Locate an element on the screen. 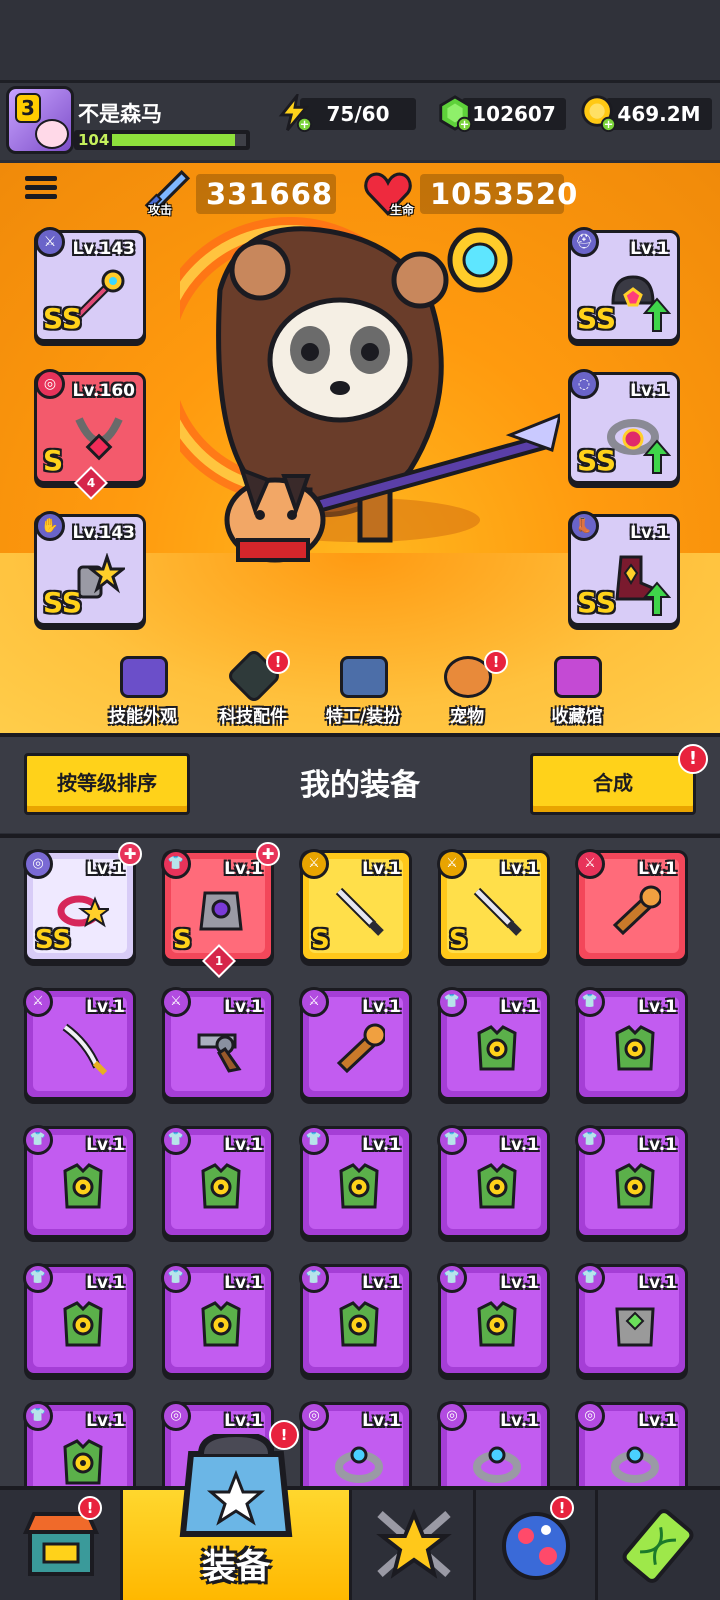 The image size is (720, 1600). shortcut-collection: 收藏馆 is located at coordinates (577, 690).